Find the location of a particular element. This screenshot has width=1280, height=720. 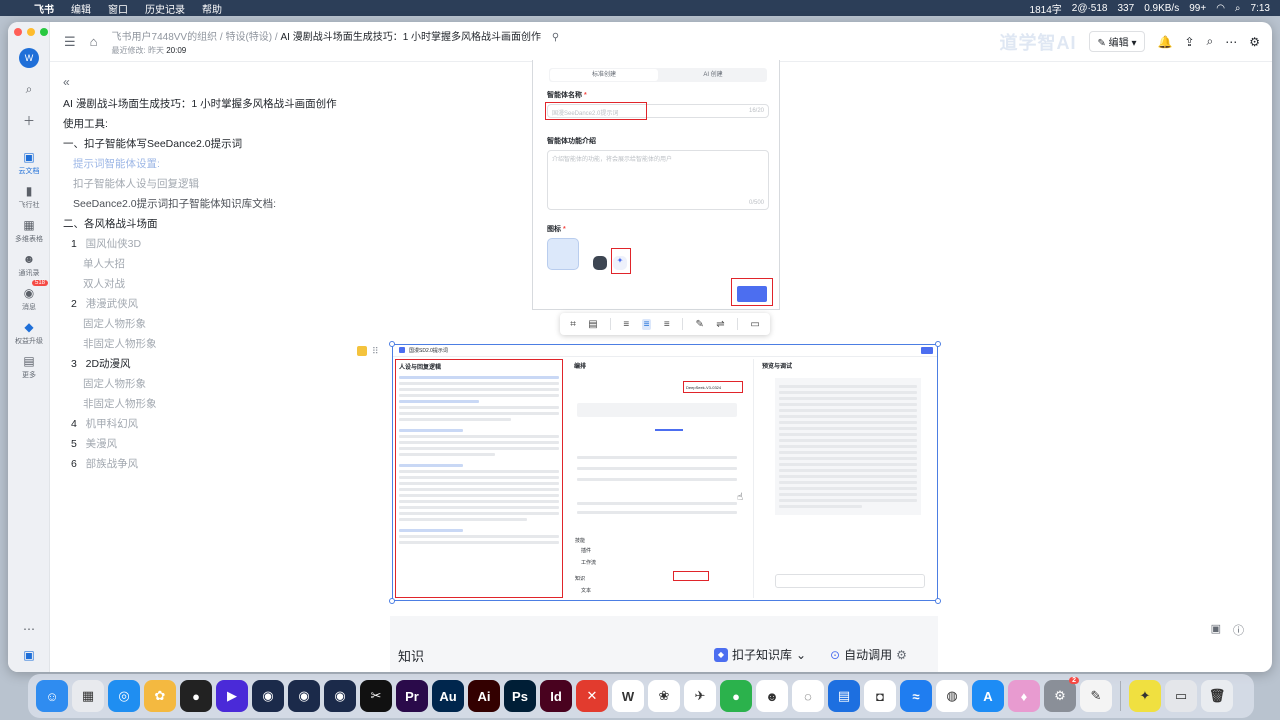

avatar: W is located at coordinates (29, 58).